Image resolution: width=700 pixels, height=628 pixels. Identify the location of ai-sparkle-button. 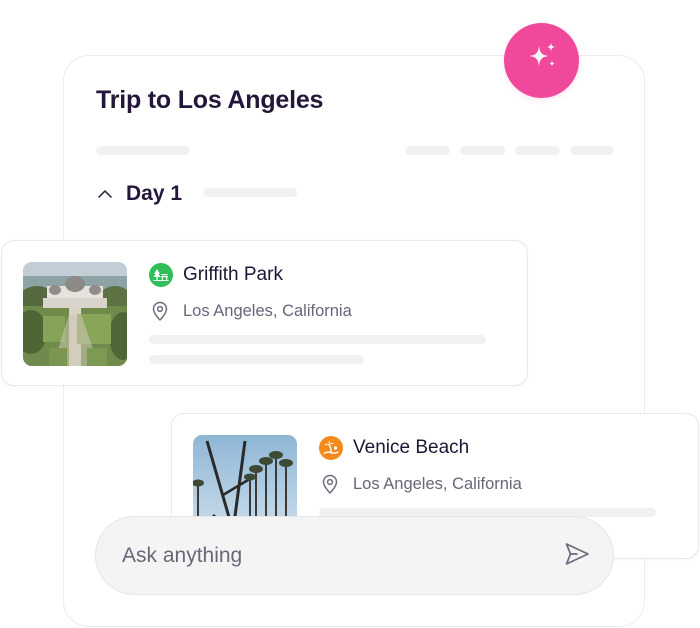
(541, 60).